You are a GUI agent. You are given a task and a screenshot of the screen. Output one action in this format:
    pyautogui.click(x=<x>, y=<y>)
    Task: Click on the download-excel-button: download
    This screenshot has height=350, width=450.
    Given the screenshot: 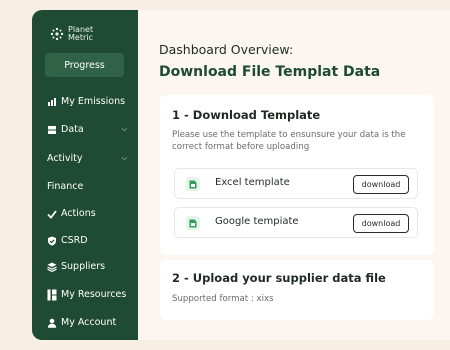 What is the action you would take?
    pyautogui.click(x=381, y=184)
    